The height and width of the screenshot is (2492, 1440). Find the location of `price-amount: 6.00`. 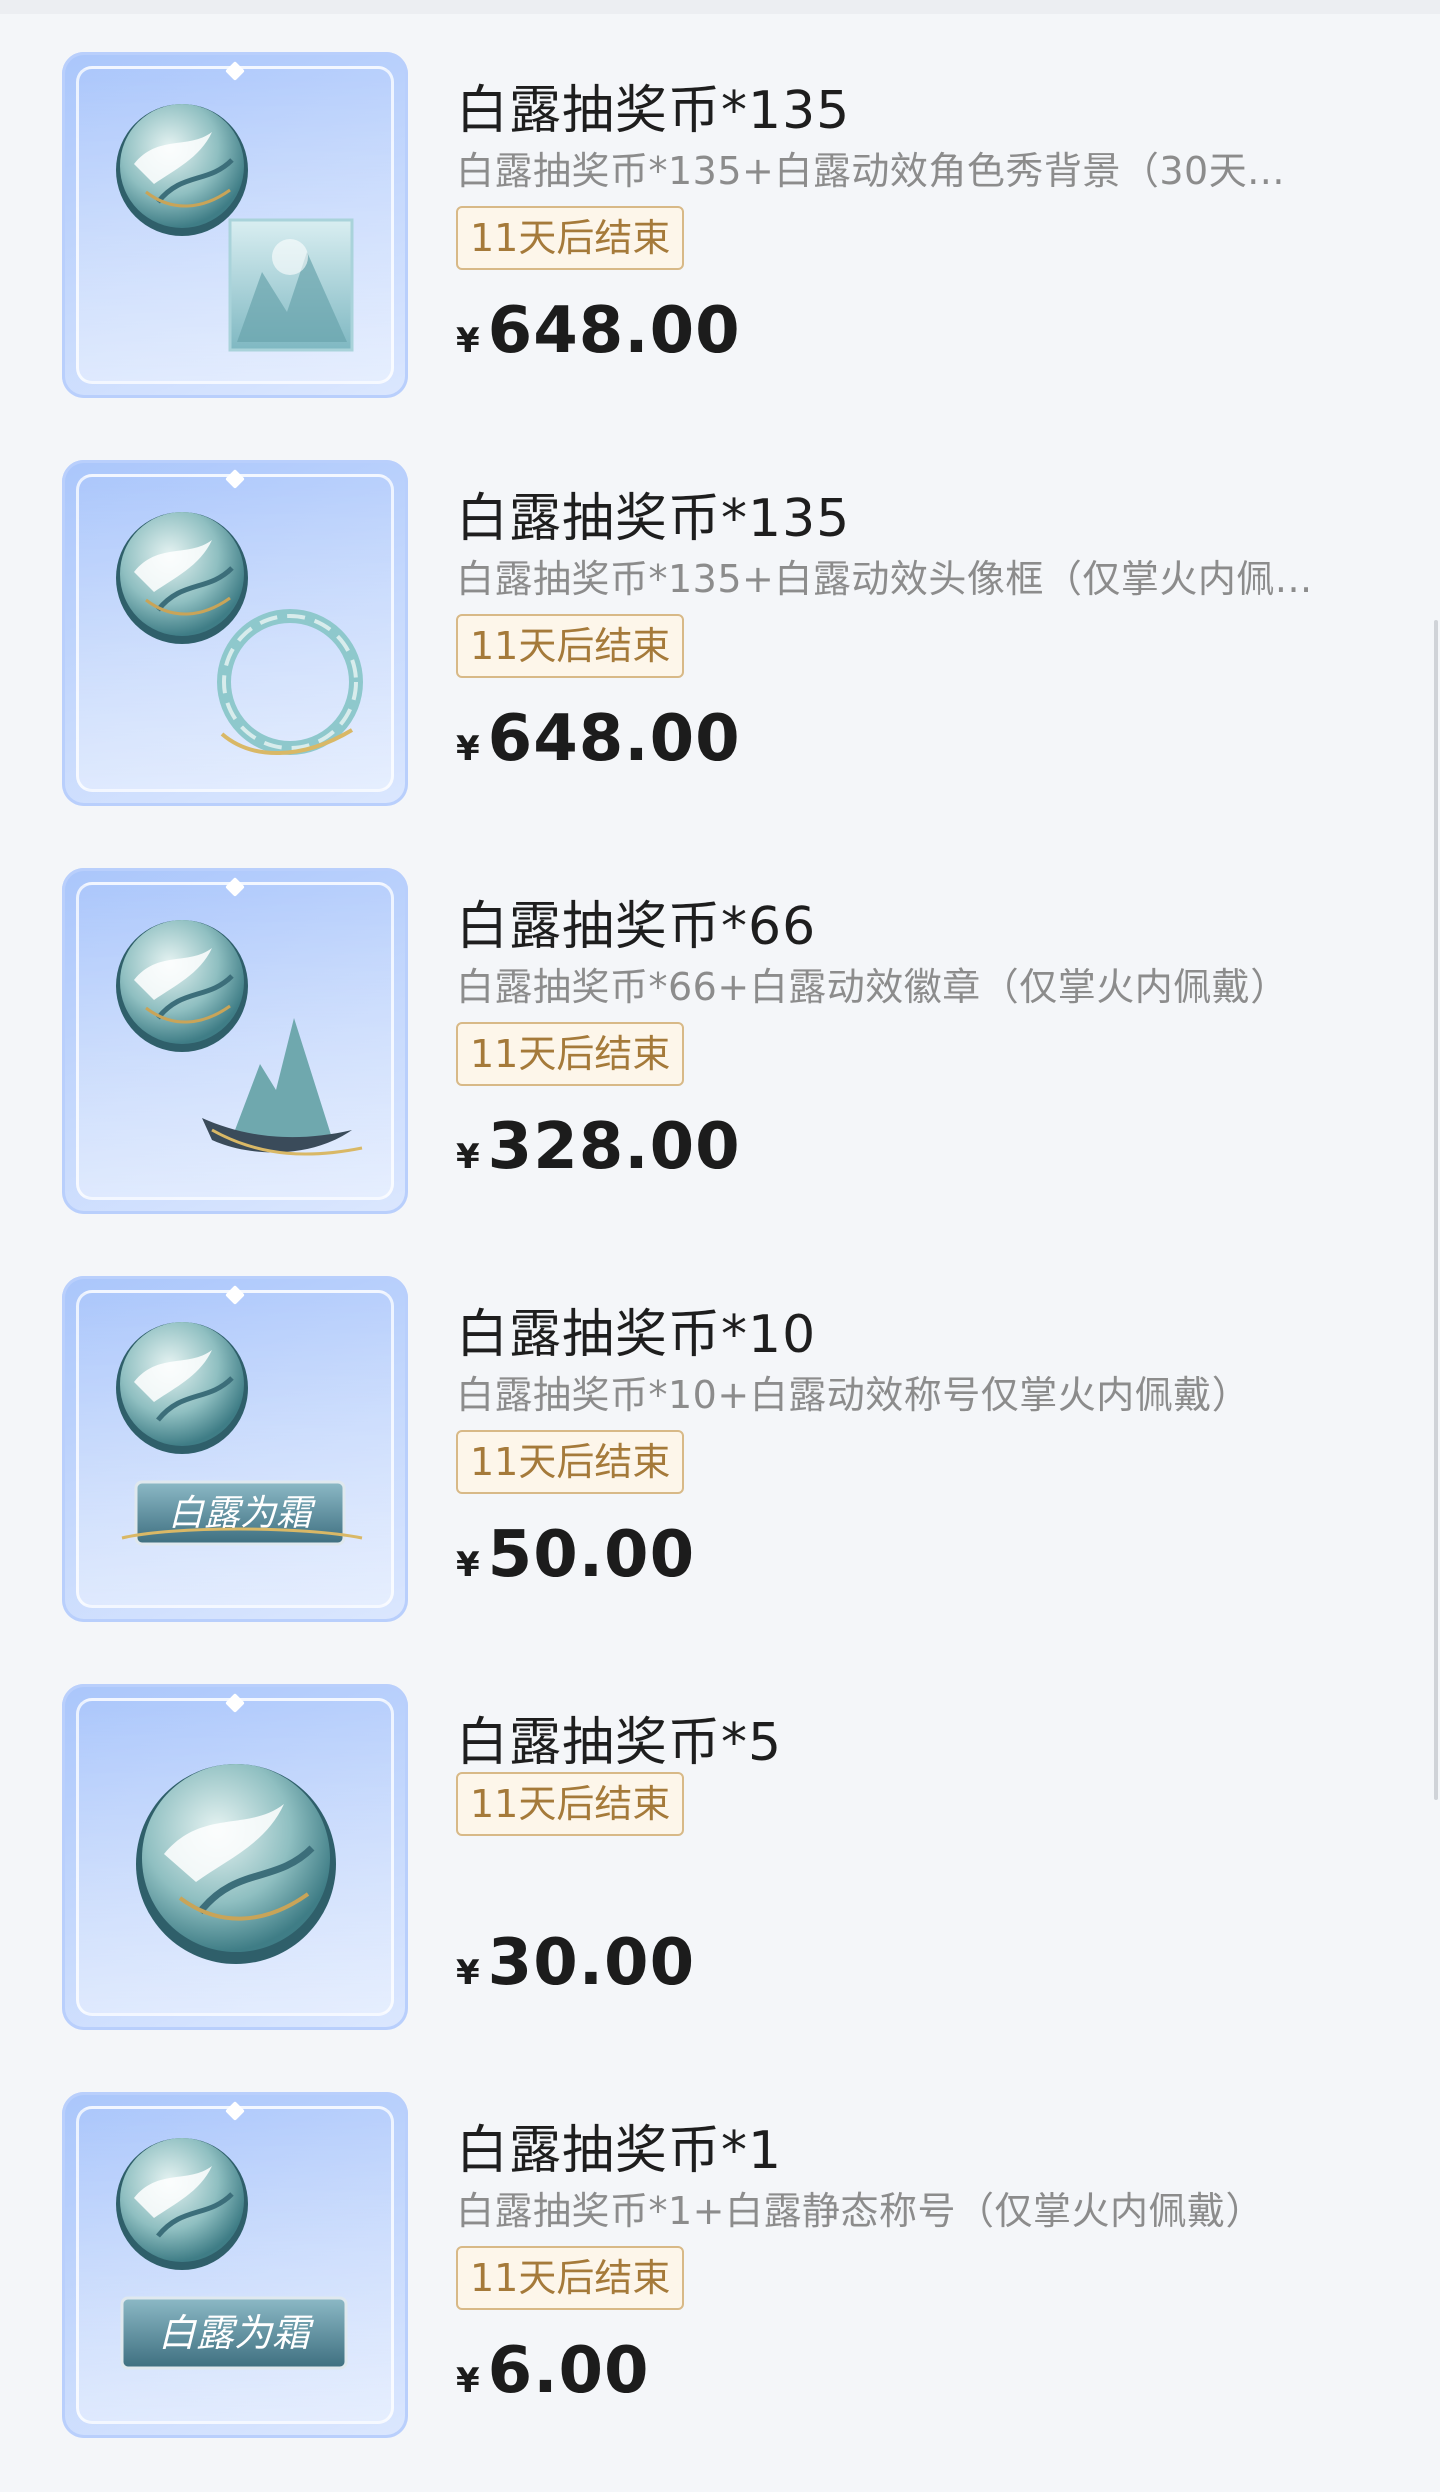

price-amount: 6.00 is located at coordinates (568, 2371).